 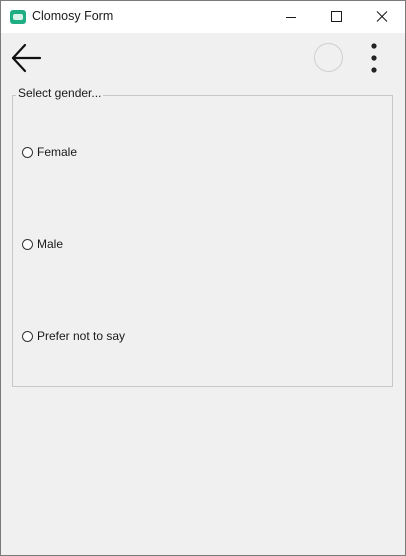 I want to click on more-menu-button, so click(x=374, y=59).